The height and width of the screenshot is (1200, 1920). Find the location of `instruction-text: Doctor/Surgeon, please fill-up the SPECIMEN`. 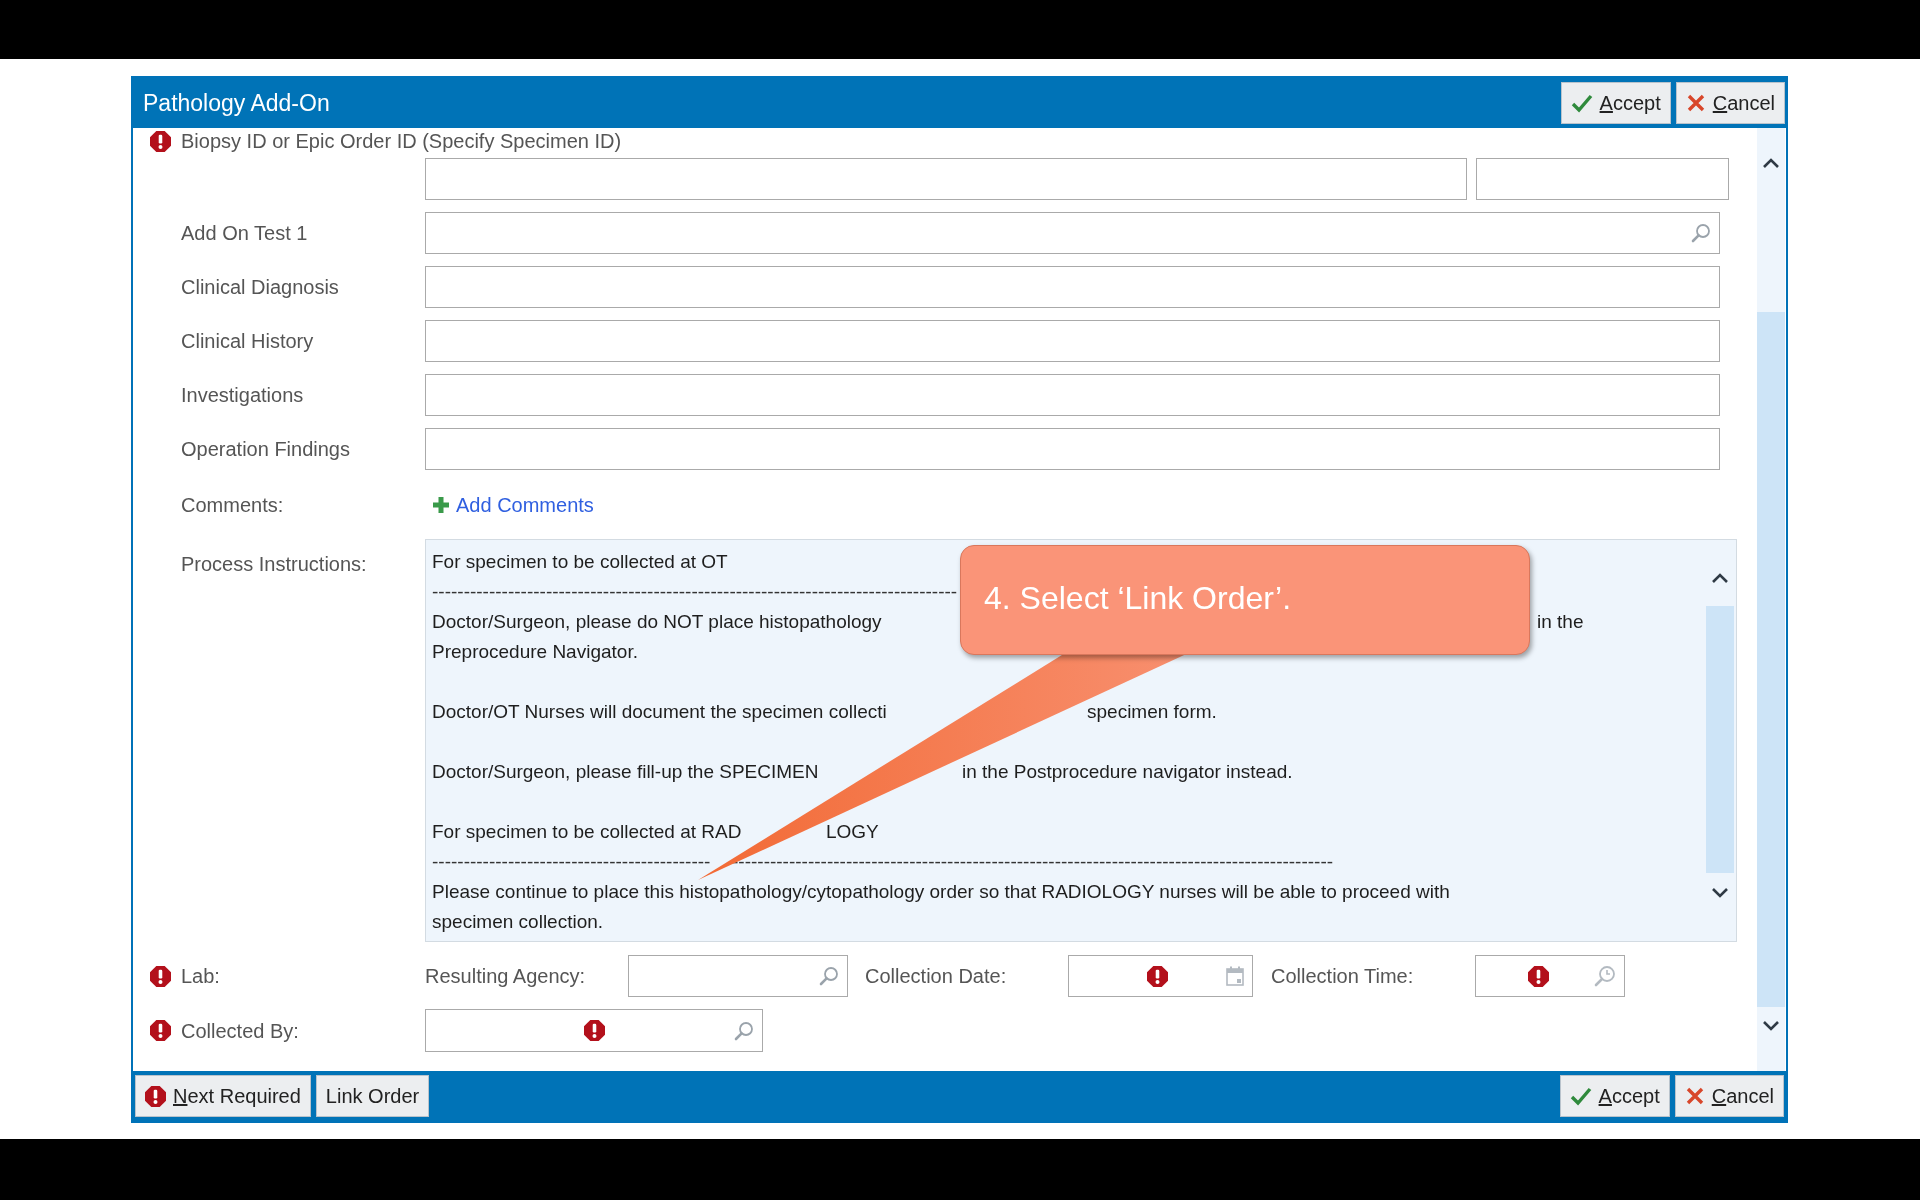

instruction-text: Doctor/Surgeon, please fill-up the SPECIMEN is located at coordinates (625, 771).